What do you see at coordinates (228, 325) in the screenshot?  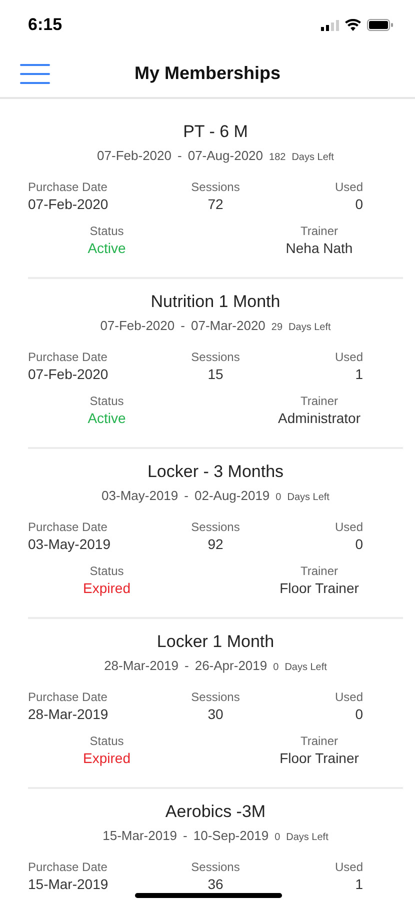 I see `end-date: 07-Mar-2020` at bounding box center [228, 325].